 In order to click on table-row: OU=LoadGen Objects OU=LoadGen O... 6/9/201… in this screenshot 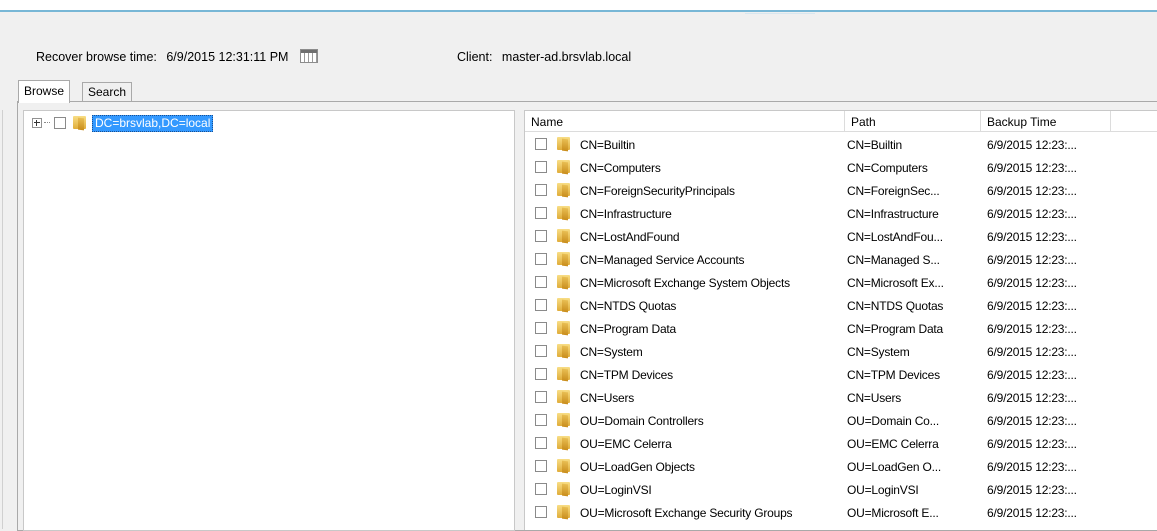, I will do `click(841, 465)`.